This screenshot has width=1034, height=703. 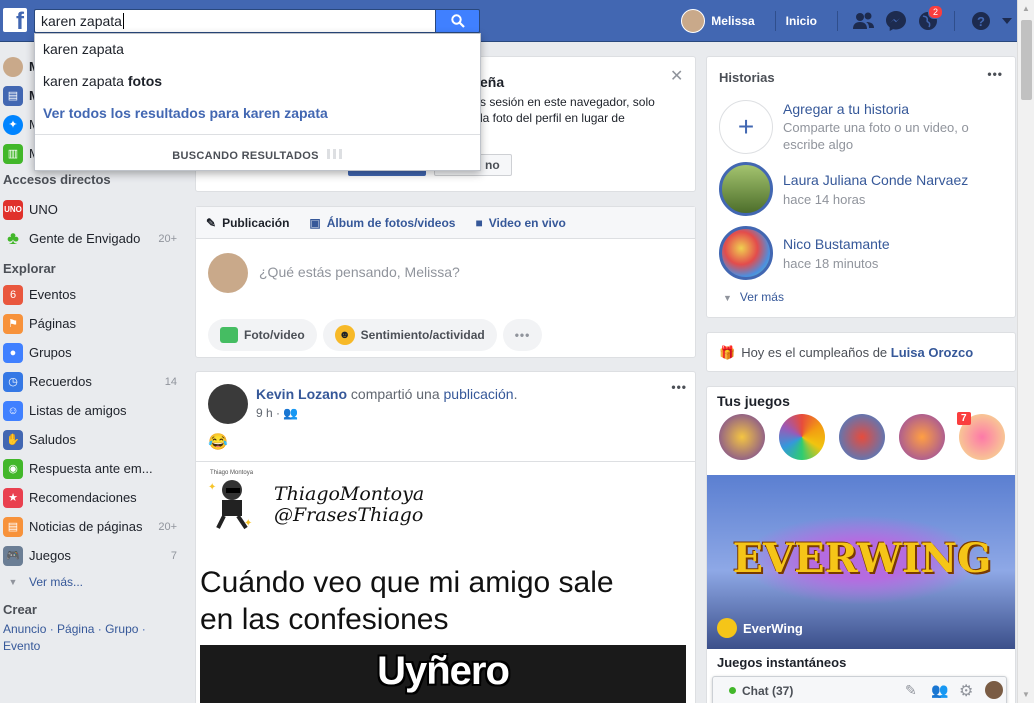 What do you see at coordinates (83, 497) in the screenshot?
I see `sidebar-item-label: Recomendaciones` at bounding box center [83, 497].